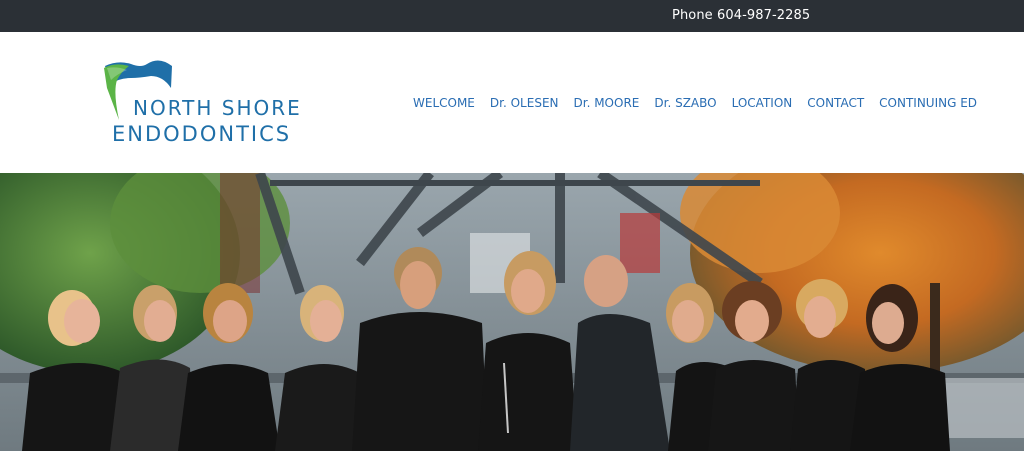 The width and height of the screenshot is (1024, 451). What do you see at coordinates (762, 103) in the screenshot?
I see `nav-location: LOCATION` at bounding box center [762, 103].